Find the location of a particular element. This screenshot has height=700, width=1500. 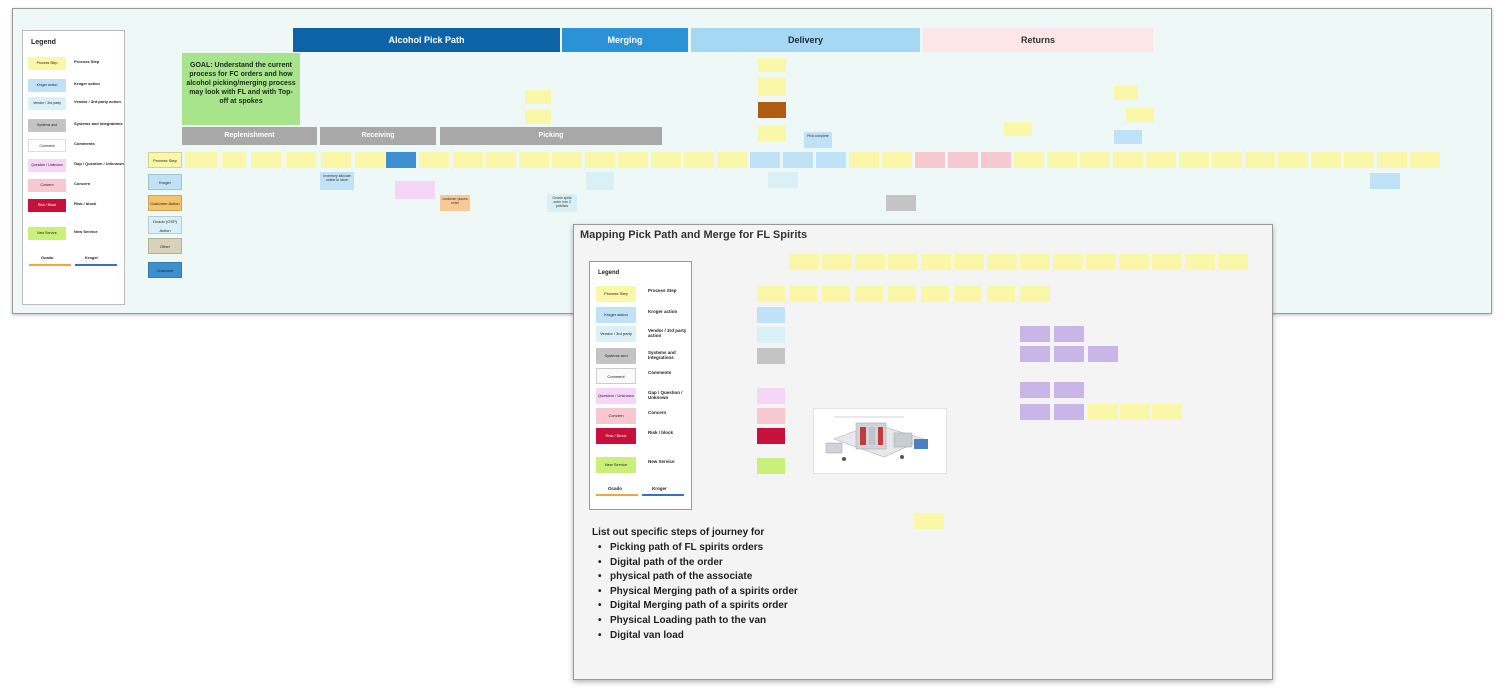

legend-label: Risk / block is located at coordinates (85, 203).